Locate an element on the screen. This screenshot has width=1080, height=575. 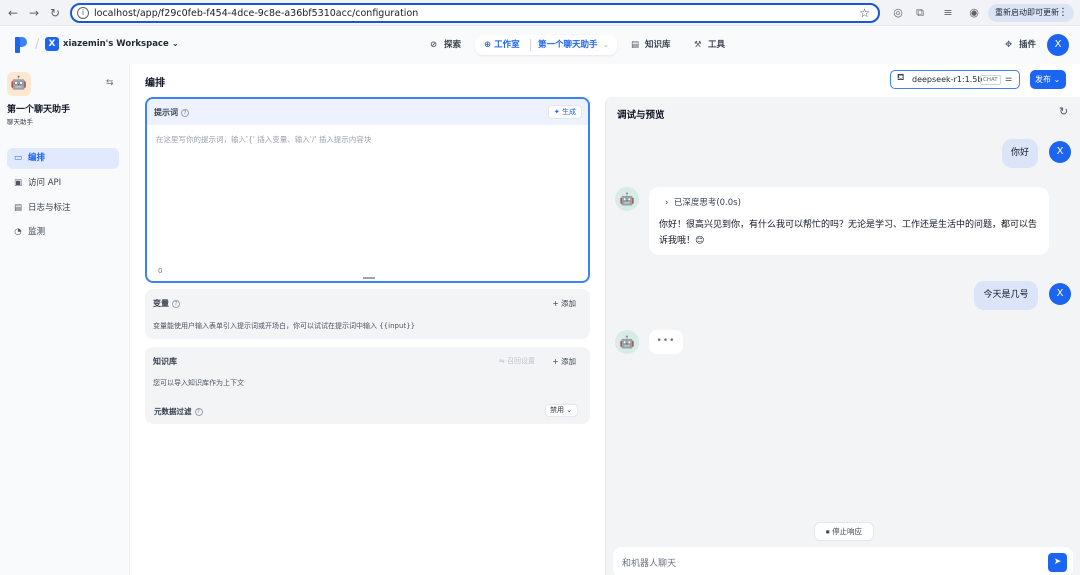
thinking-toggle: › 已深度思考(0.0s) is located at coordinates (703, 202).